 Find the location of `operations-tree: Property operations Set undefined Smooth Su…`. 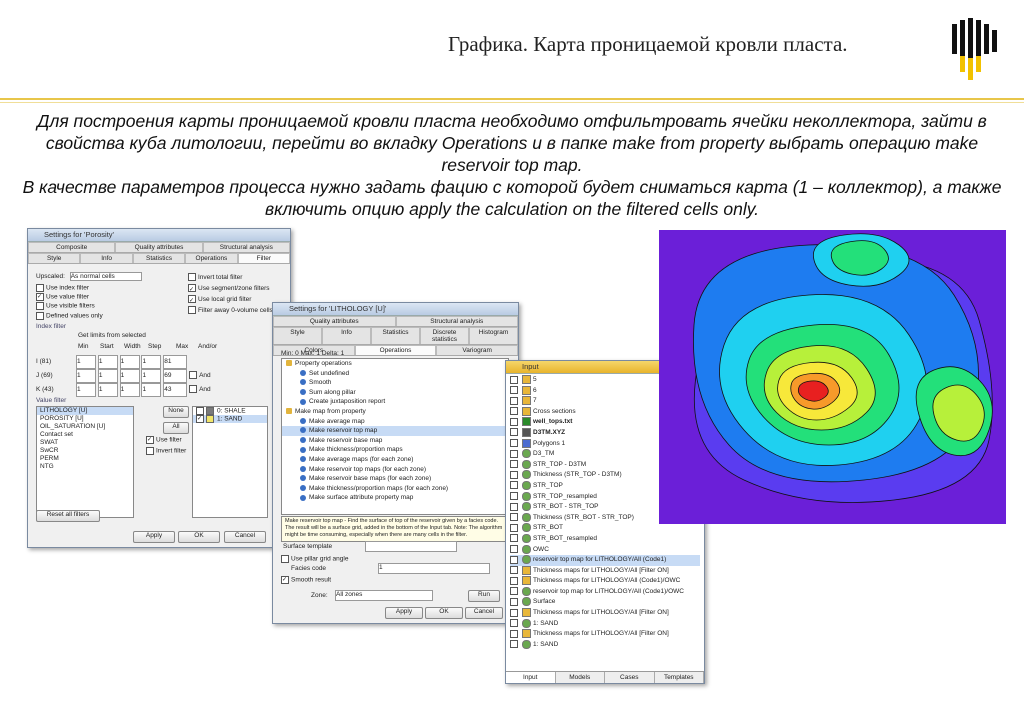

operations-tree: Property operations Set undefined Smooth Su… is located at coordinates (395, 436).